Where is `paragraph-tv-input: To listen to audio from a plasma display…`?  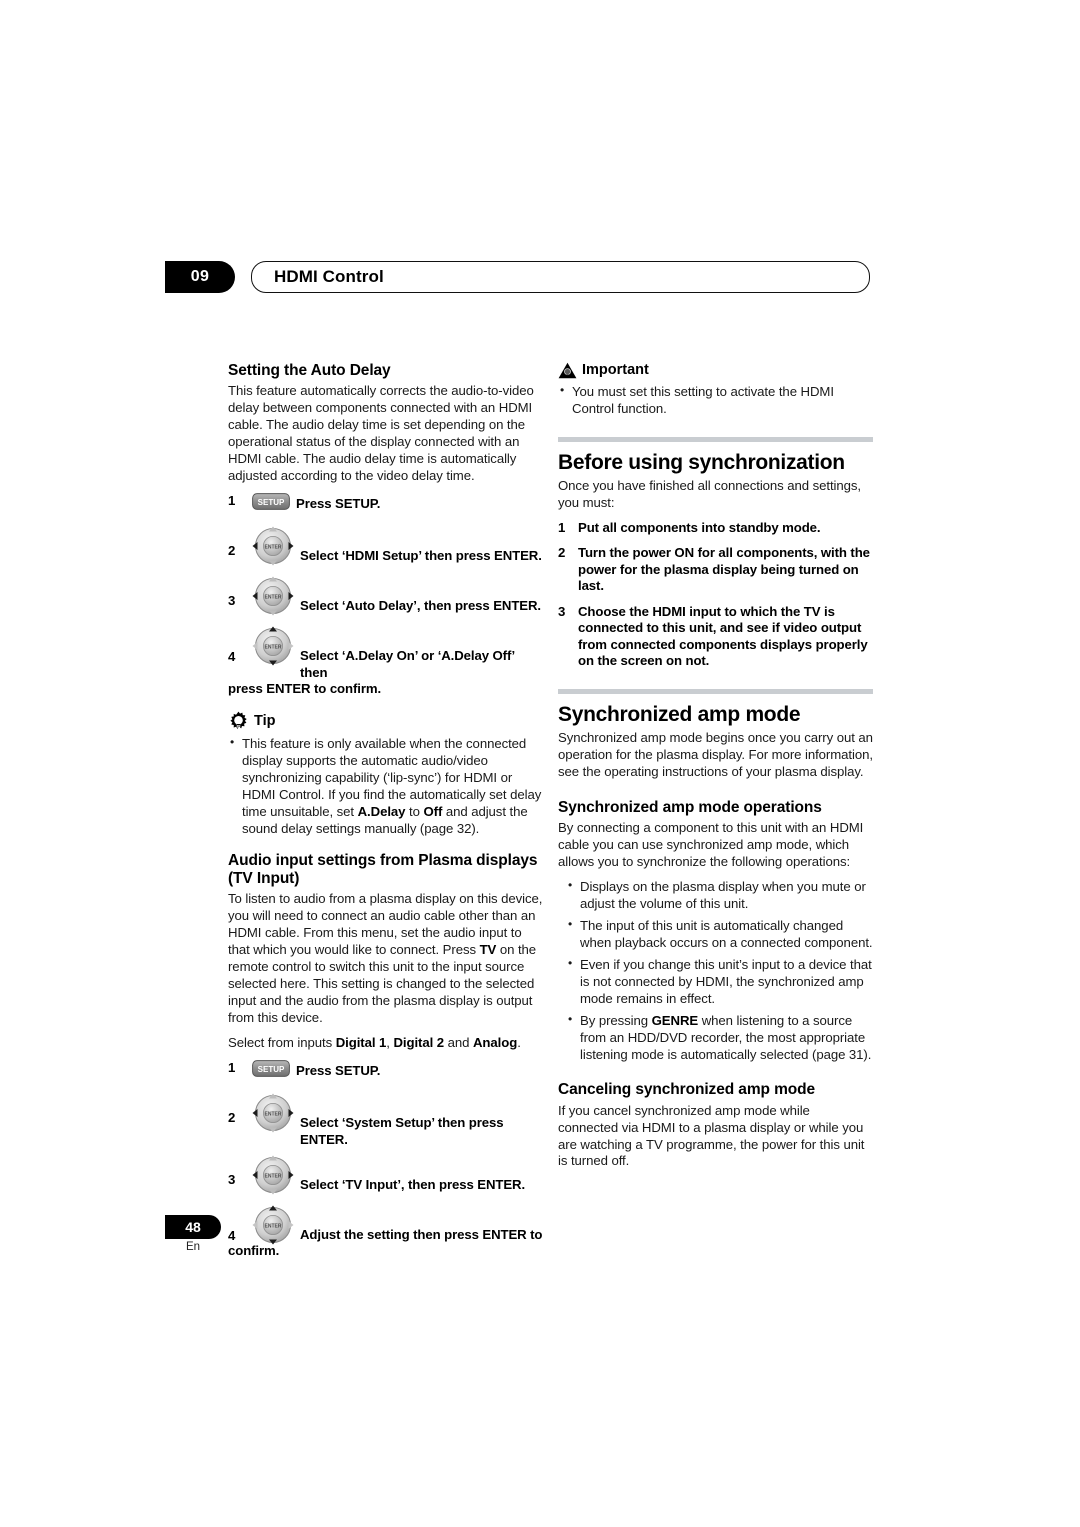 paragraph-tv-input: To listen to audio from a plasma display… is located at coordinates (385, 958).